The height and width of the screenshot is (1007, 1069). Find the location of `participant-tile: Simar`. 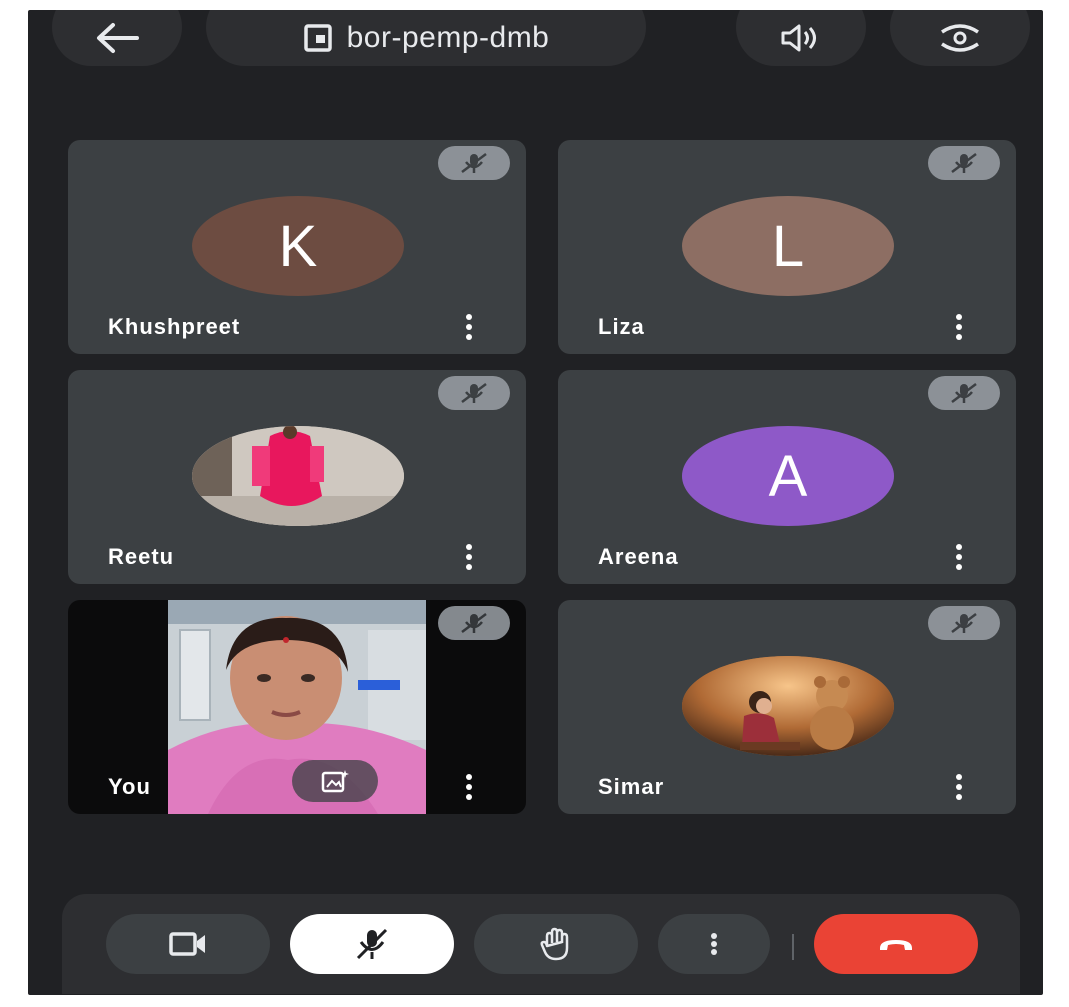

participant-tile: Simar is located at coordinates (787, 707).